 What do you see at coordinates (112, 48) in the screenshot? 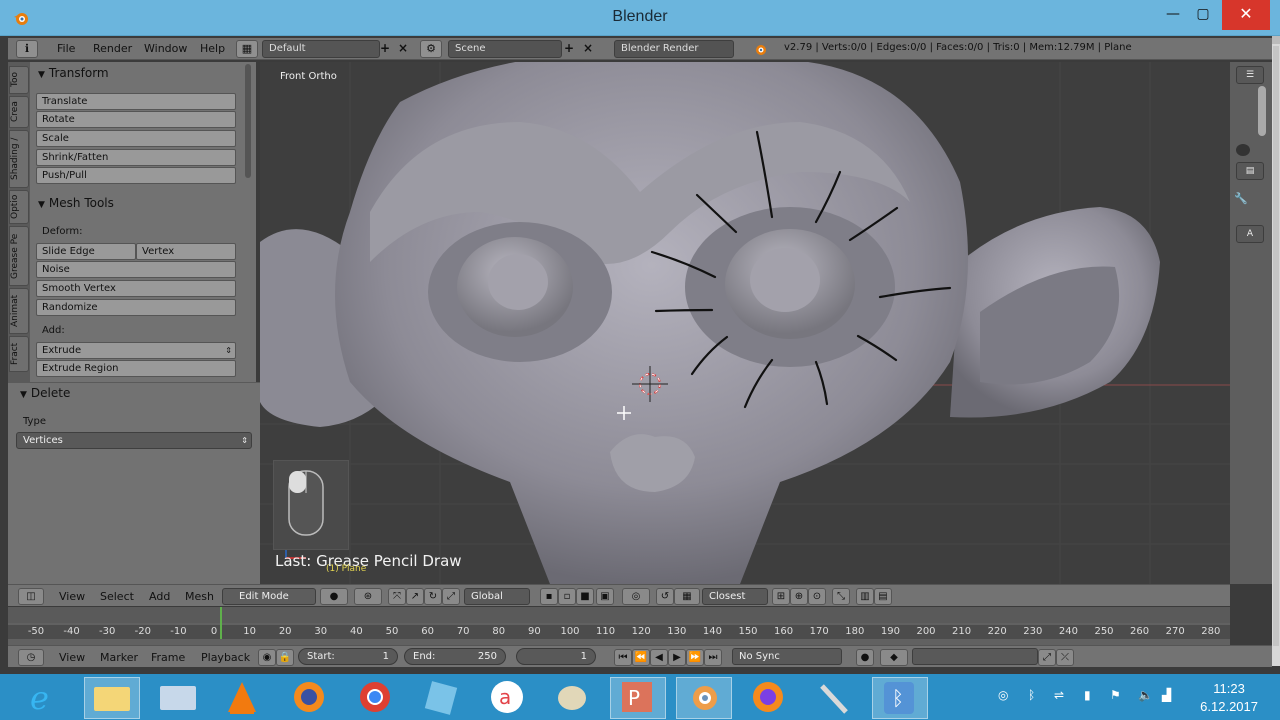
I see `menu-render: Render` at bounding box center [112, 48].